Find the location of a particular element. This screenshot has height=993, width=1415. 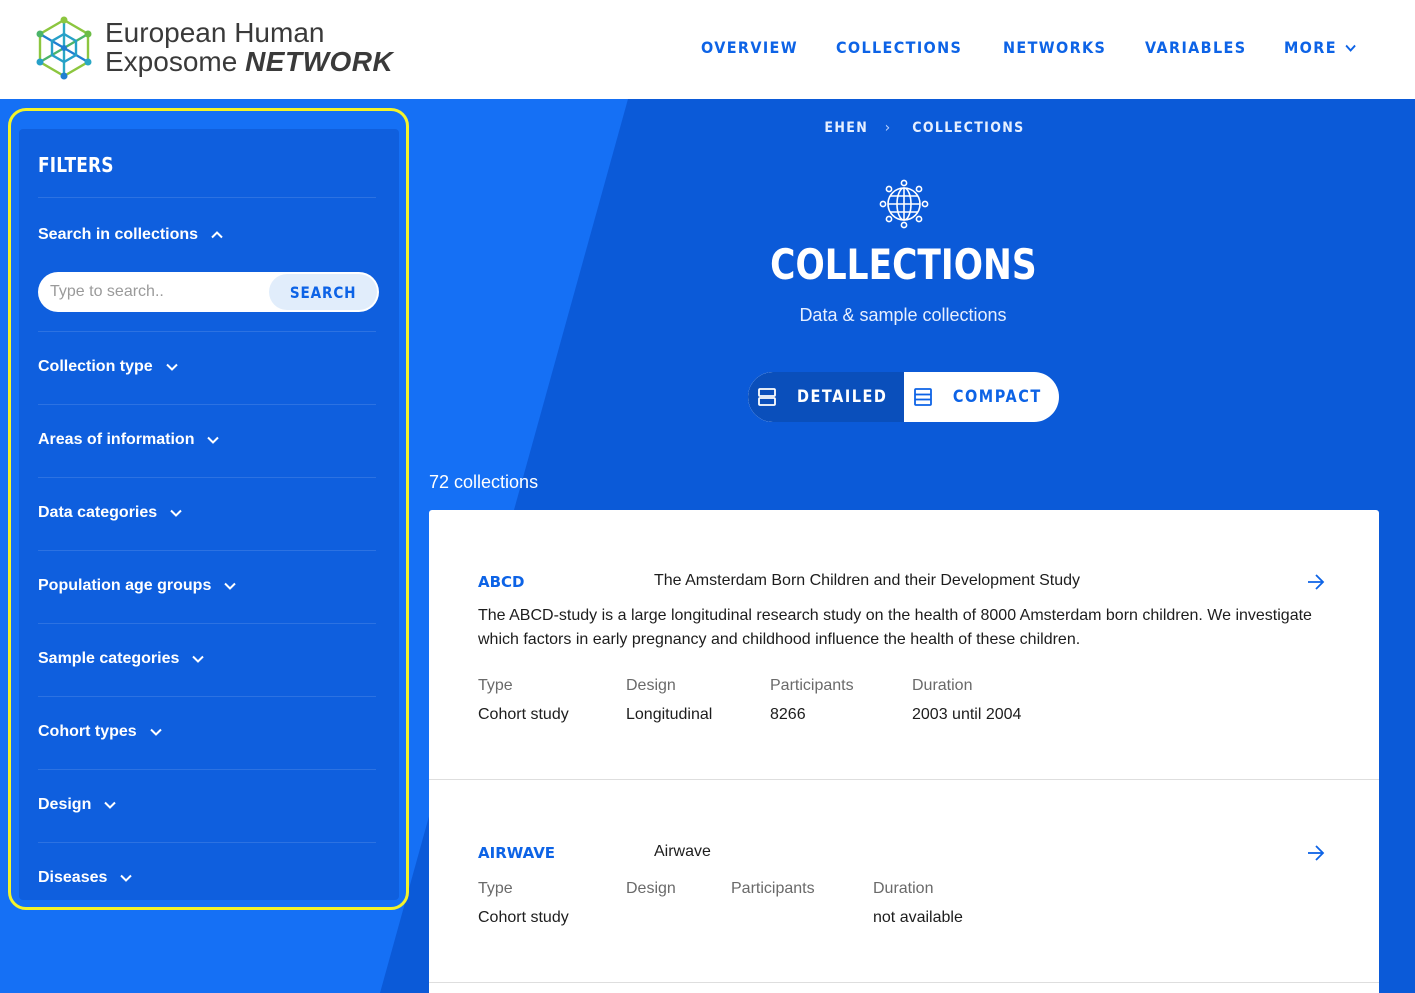

nav-variables: VARIABLES is located at coordinates (1195, 47).